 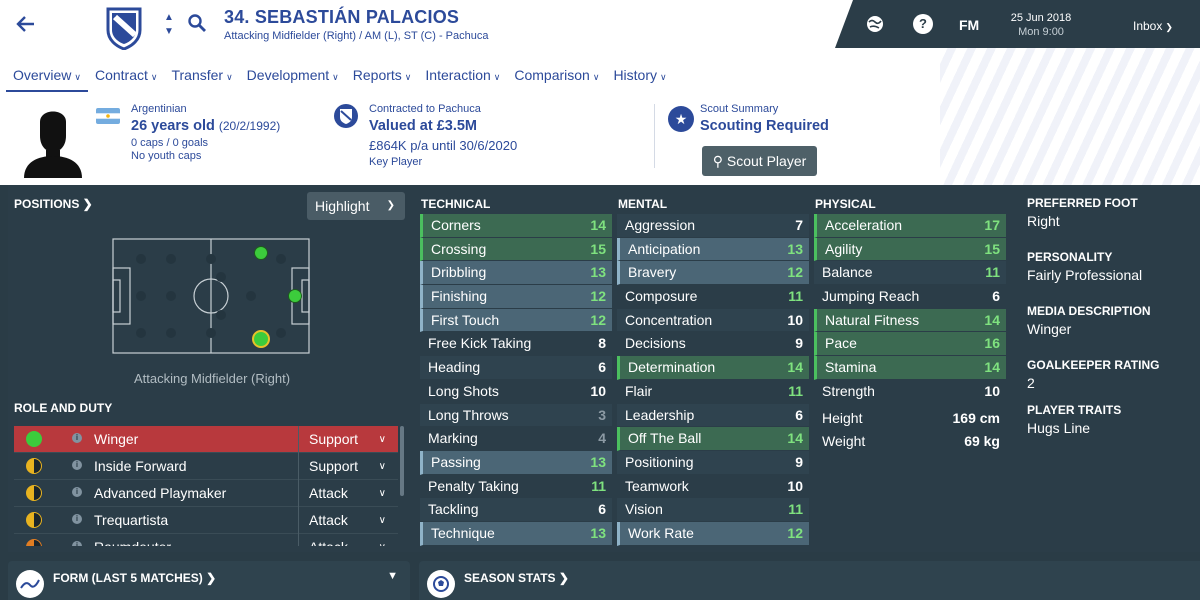 What do you see at coordinates (875, 24) in the screenshot?
I see `globe-icon` at bounding box center [875, 24].